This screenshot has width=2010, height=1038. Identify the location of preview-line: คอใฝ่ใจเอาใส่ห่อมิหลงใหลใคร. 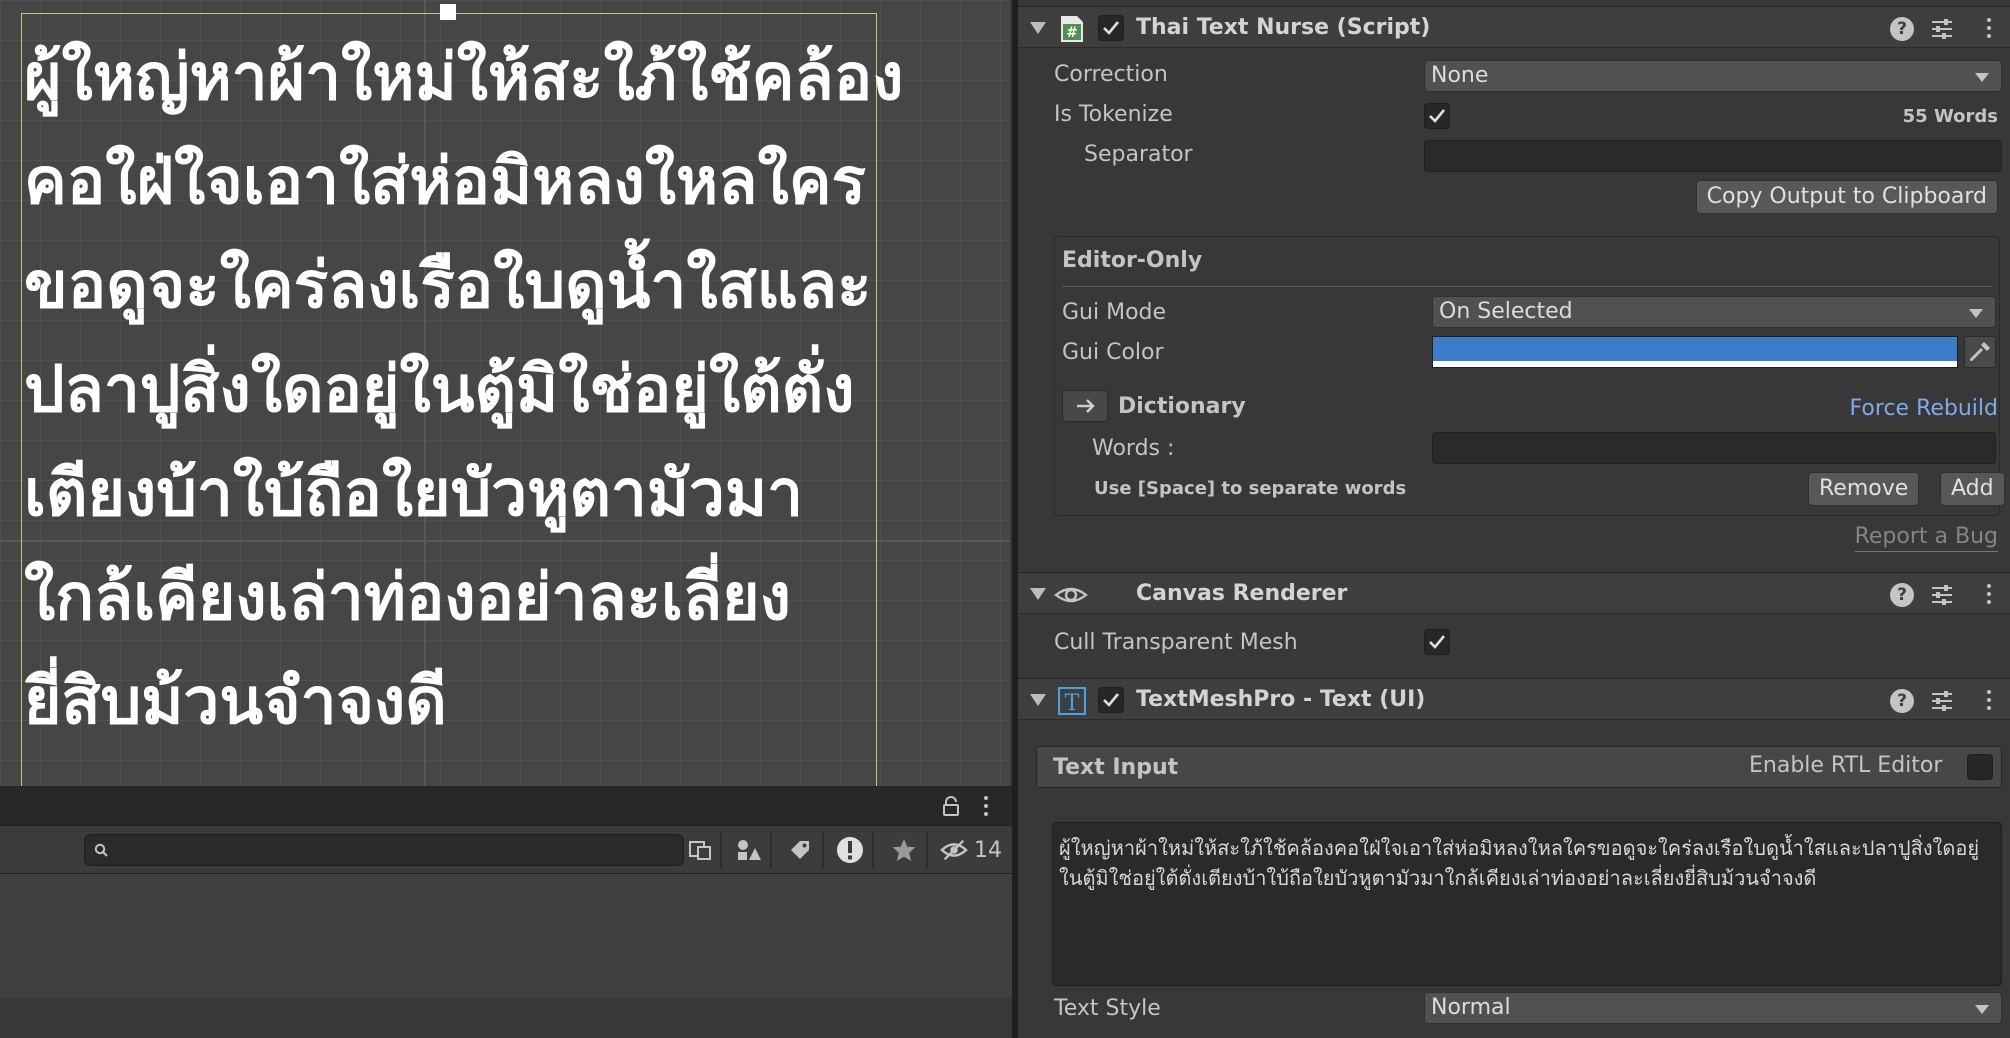
(445, 182).